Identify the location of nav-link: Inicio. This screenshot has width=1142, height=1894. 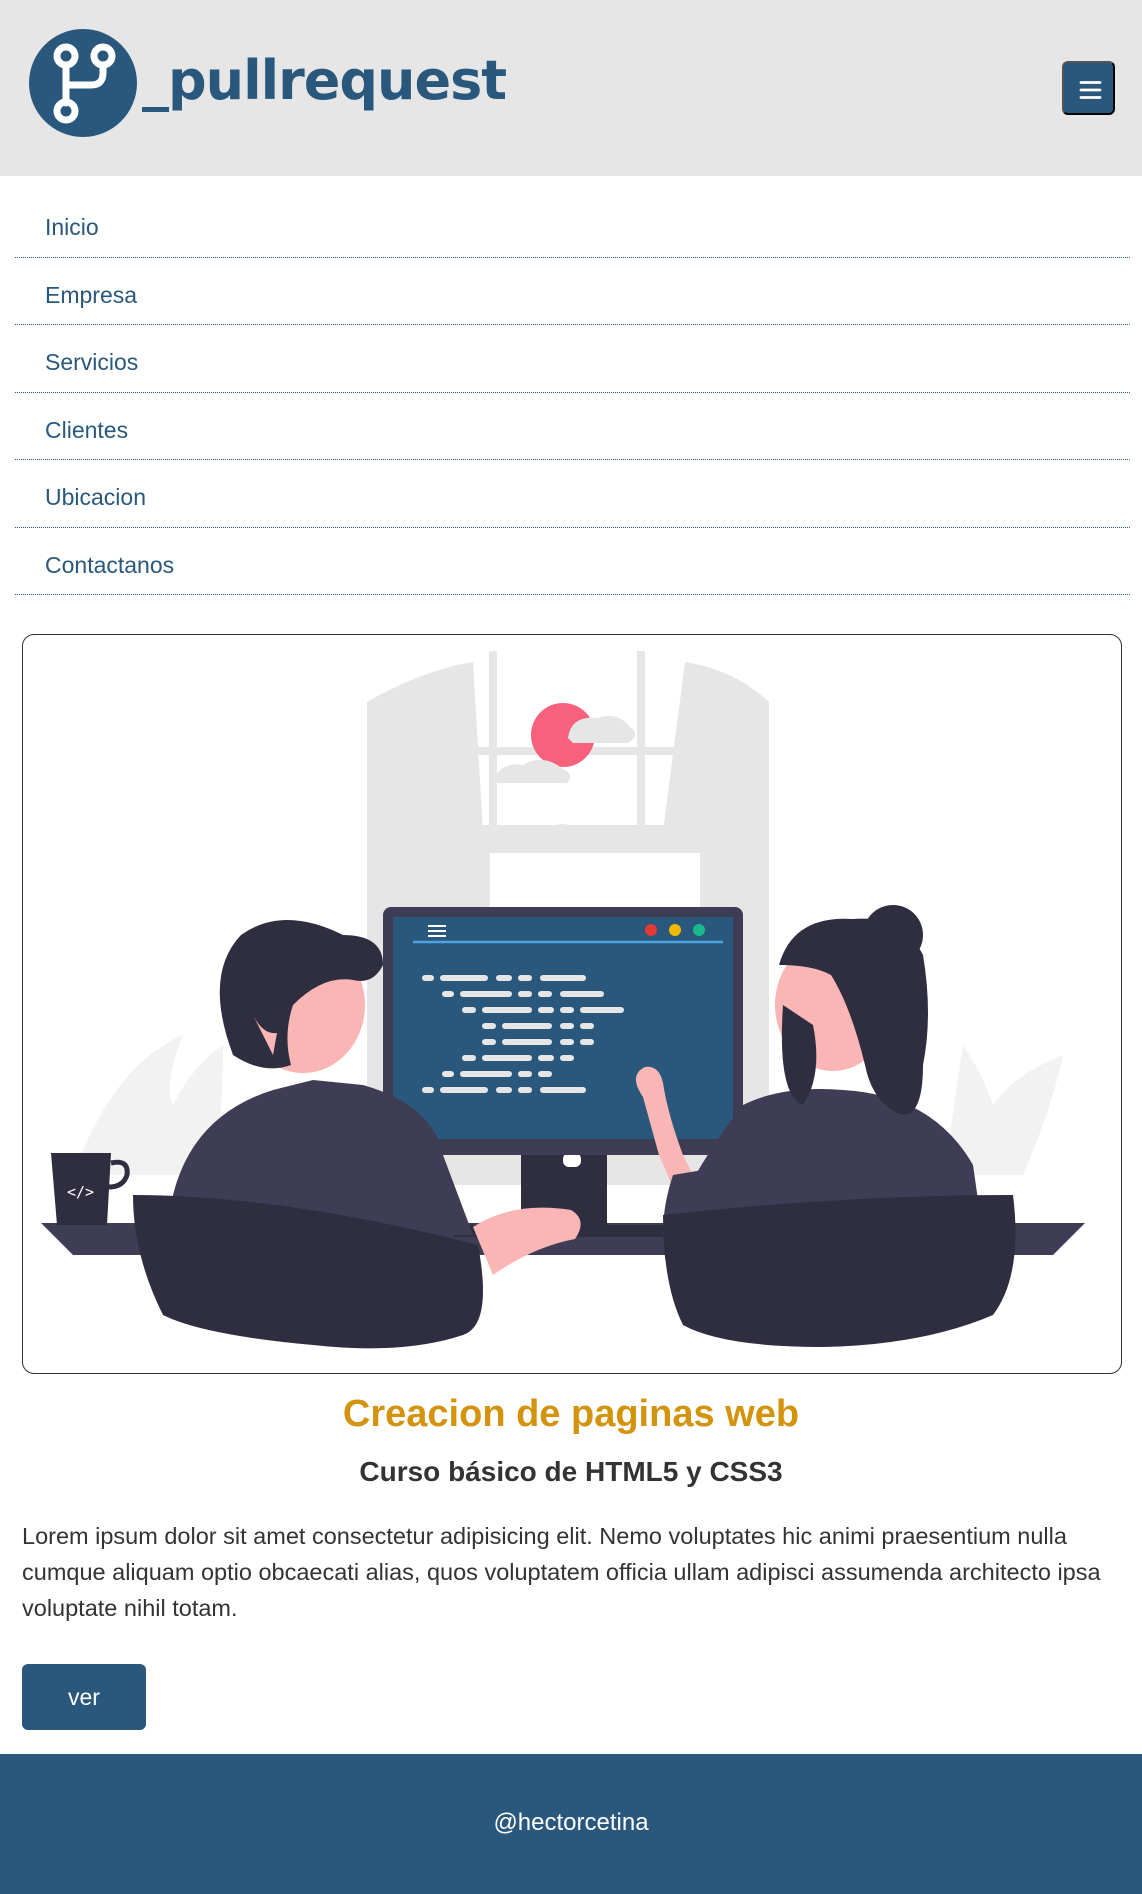
(72, 227).